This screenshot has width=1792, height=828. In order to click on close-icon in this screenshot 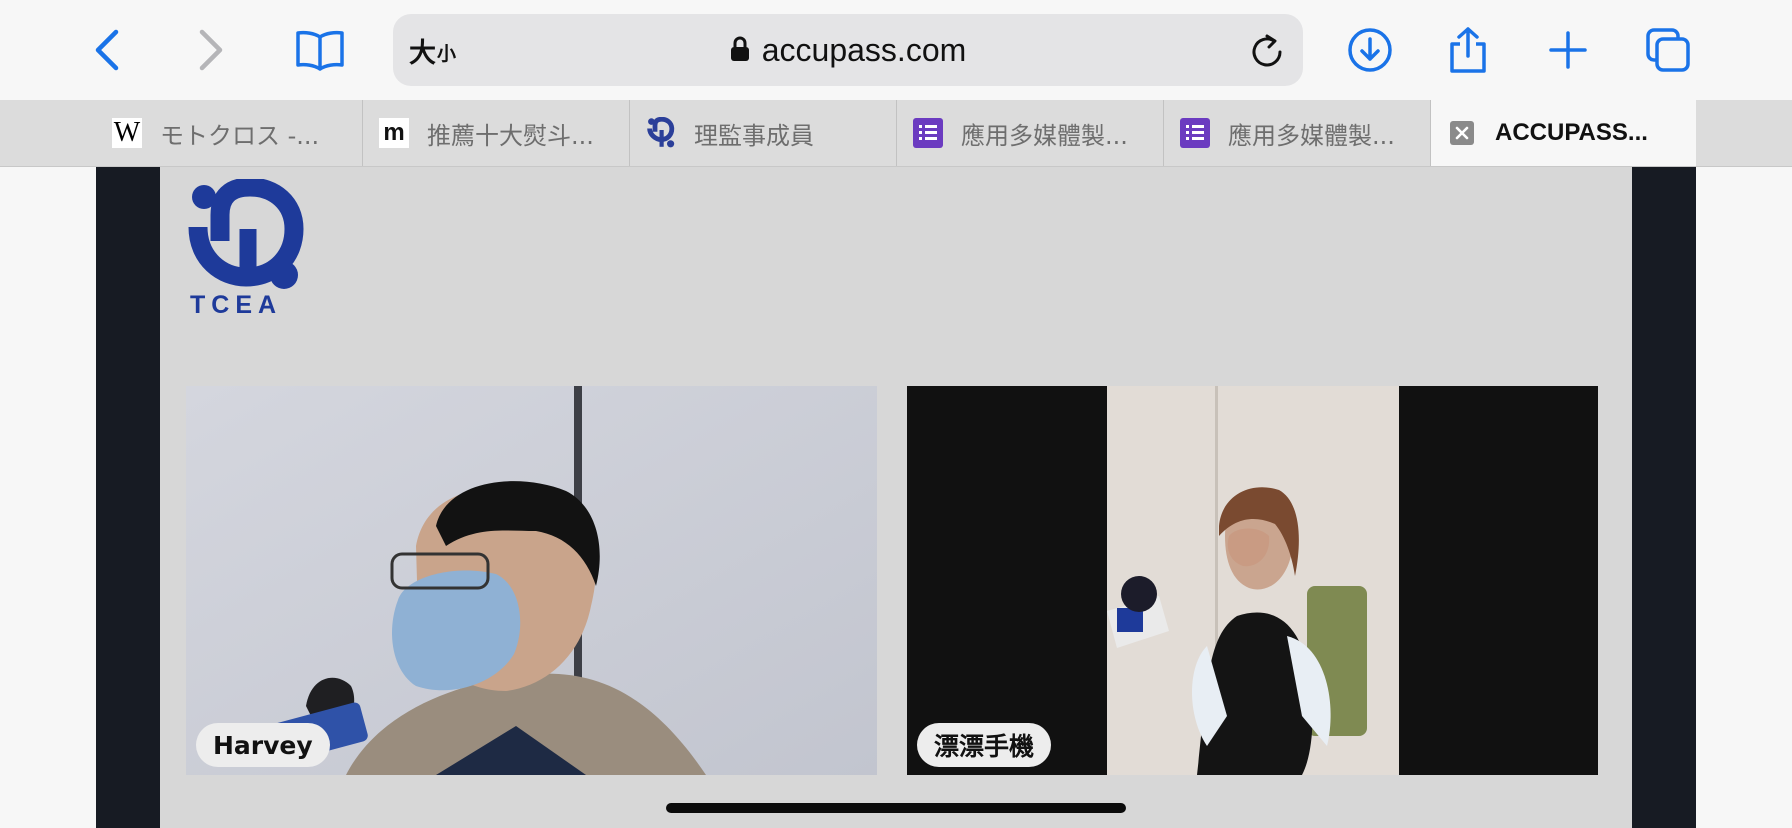, I will do `click(1462, 133)`.